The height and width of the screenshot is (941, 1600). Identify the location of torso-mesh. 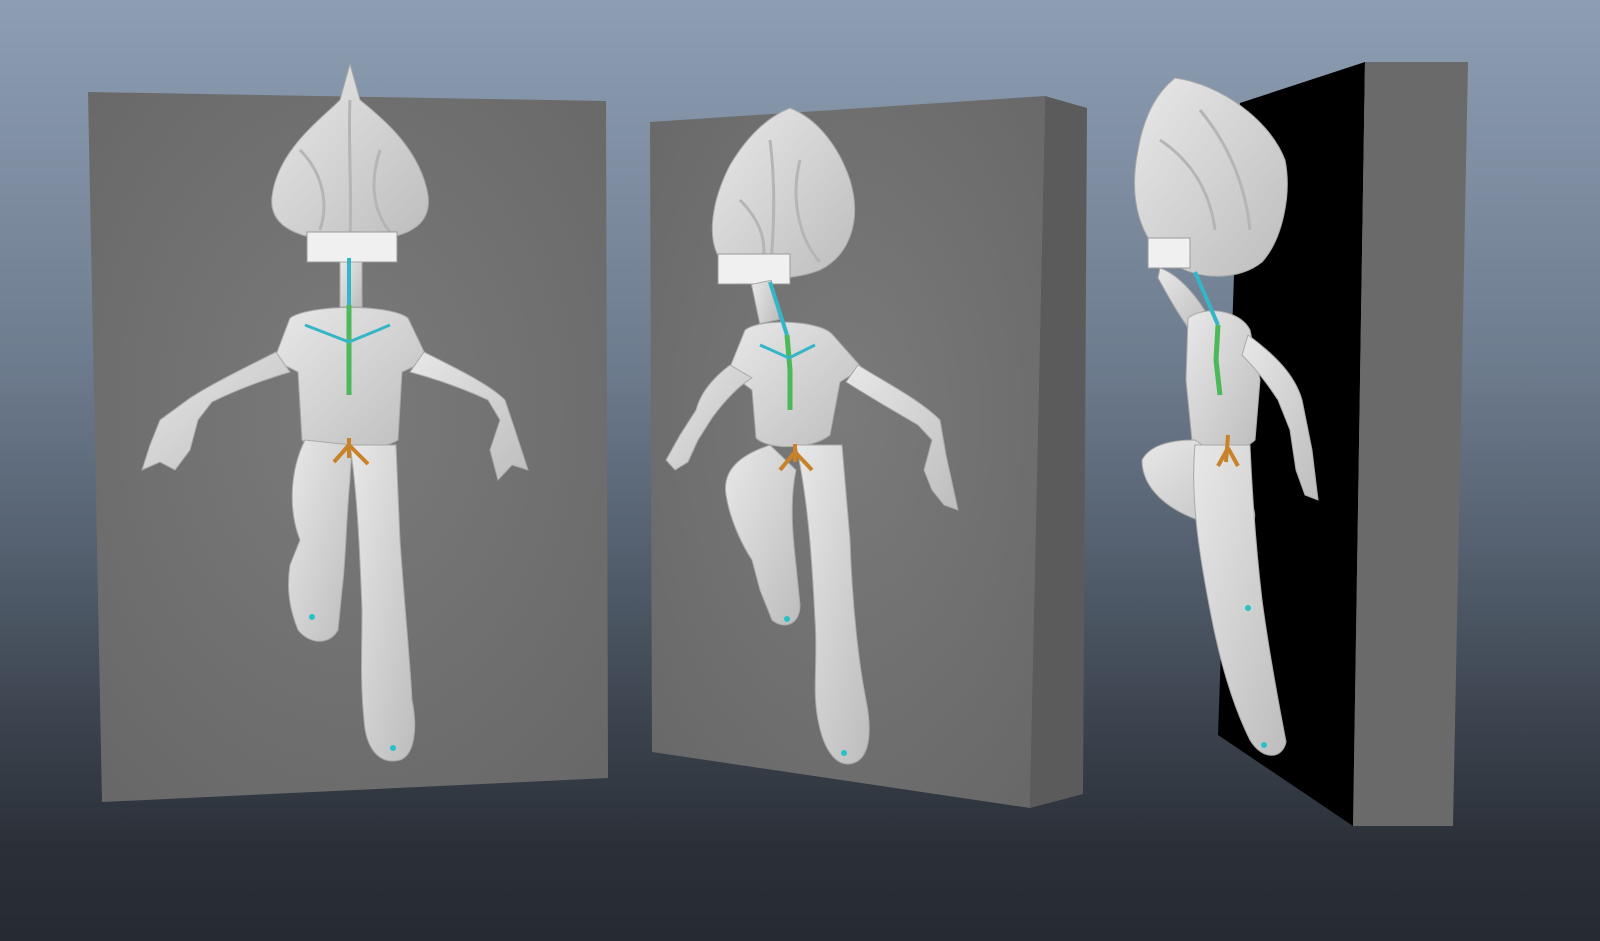
(1223, 381).